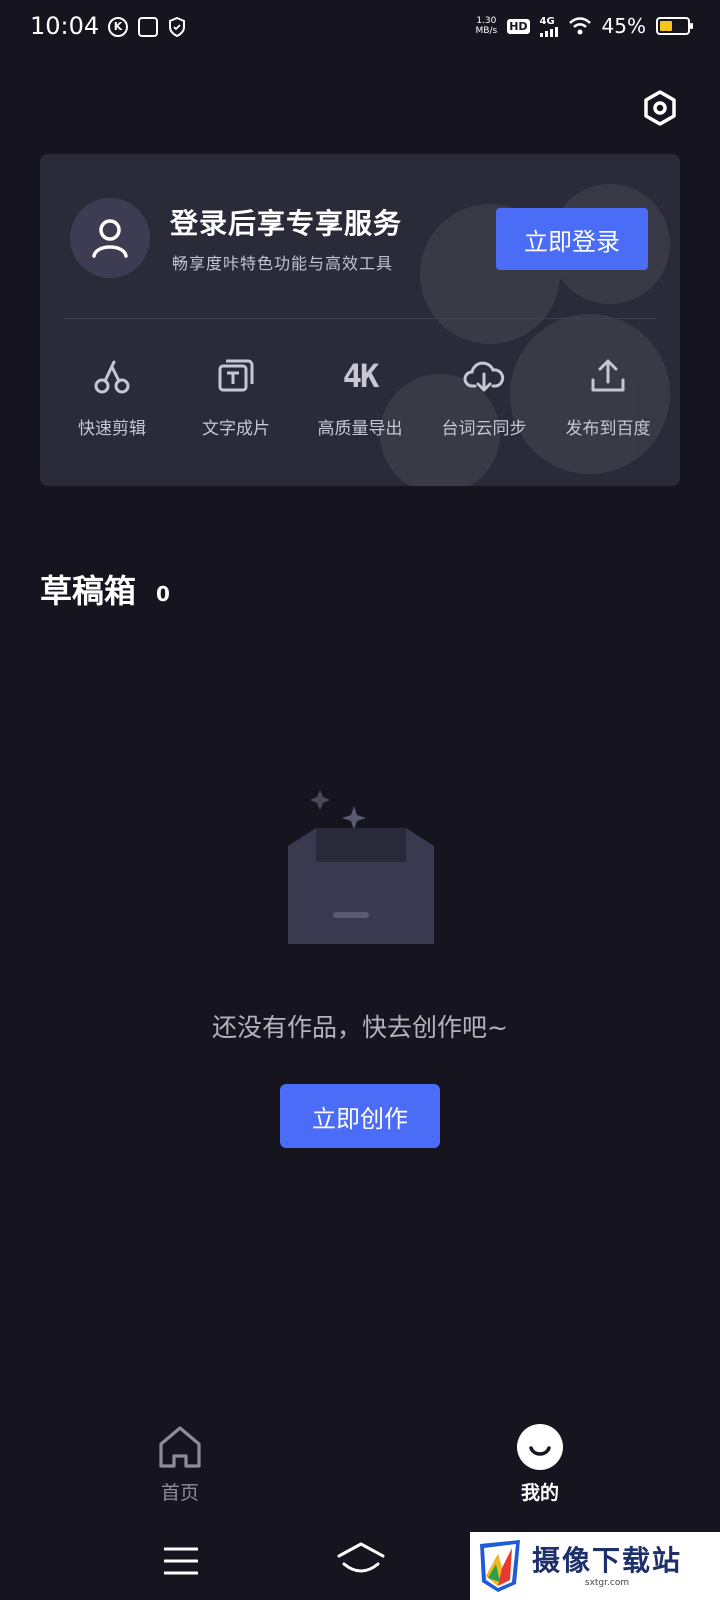  I want to click on feature-hq-export: 4K 高质量导出, so click(360, 396).